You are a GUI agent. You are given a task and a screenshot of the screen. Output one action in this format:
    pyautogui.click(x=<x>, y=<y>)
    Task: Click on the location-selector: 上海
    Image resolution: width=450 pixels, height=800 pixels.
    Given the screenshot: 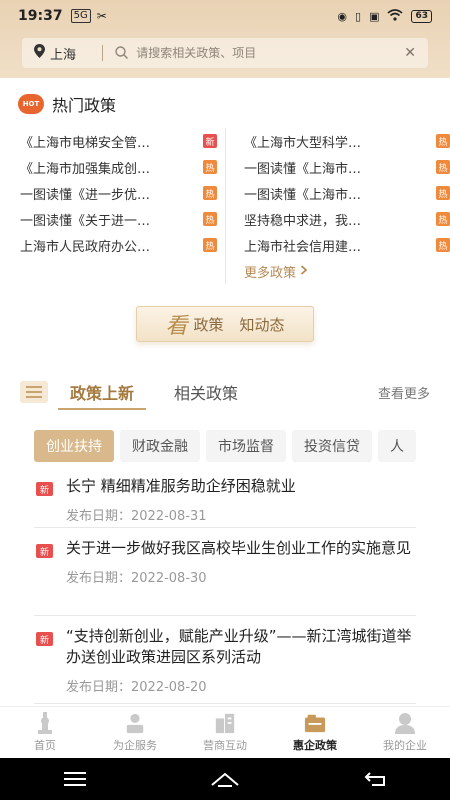 What is the action you would take?
    pyautogui.click(x=62, y=53)
    